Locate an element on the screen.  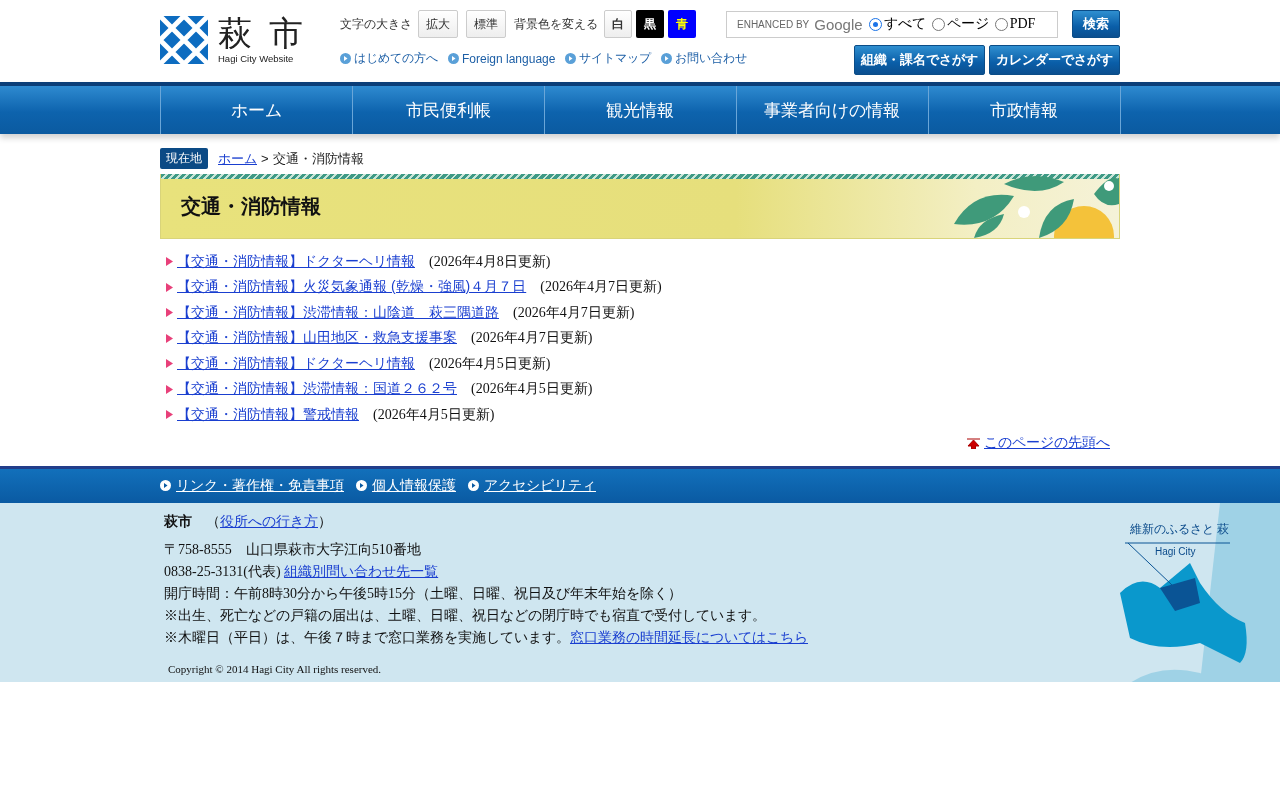
map-drawing: 維新のふるさと 萩 Hagi City is located at coordinates (1090, 592).